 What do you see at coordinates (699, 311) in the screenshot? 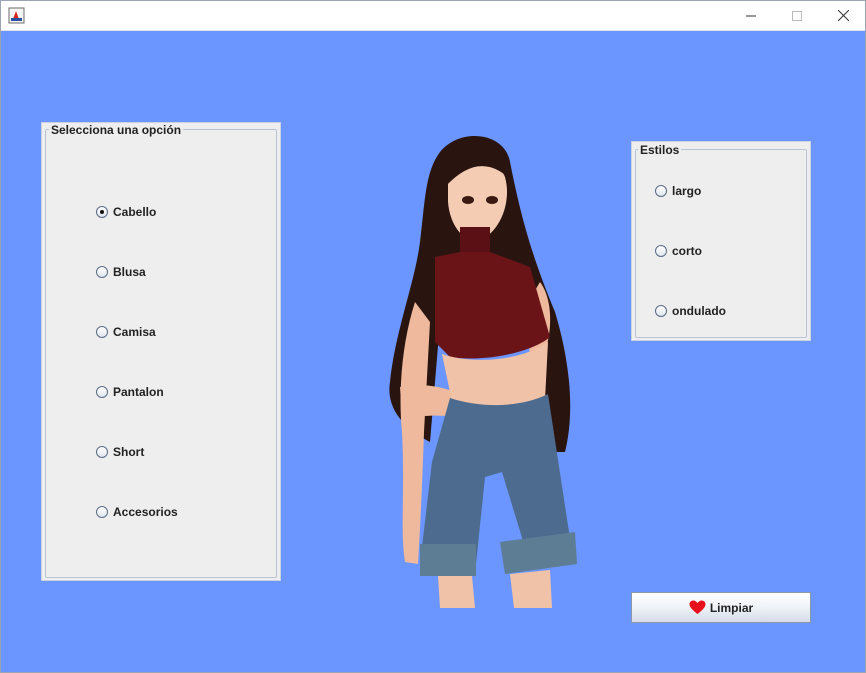
I see `radio-label: ondulado` at bounding box center [699, 311].